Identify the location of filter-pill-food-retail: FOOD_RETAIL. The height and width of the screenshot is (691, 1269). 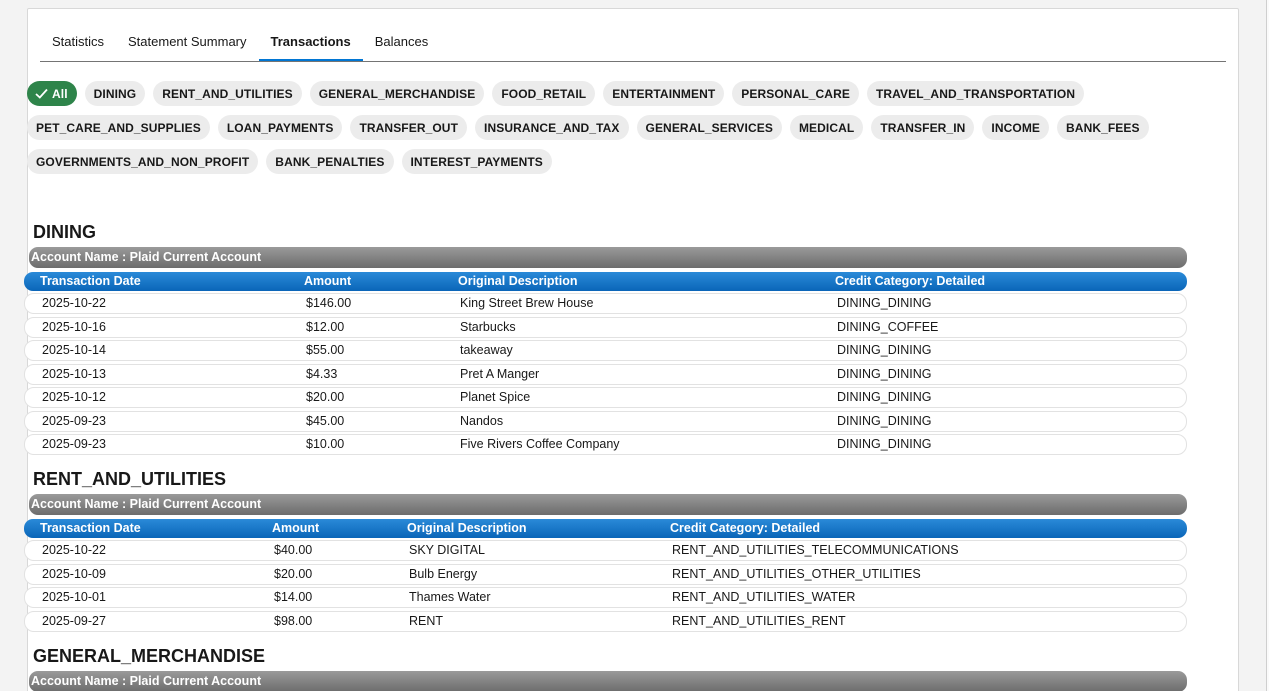
(544, 93).